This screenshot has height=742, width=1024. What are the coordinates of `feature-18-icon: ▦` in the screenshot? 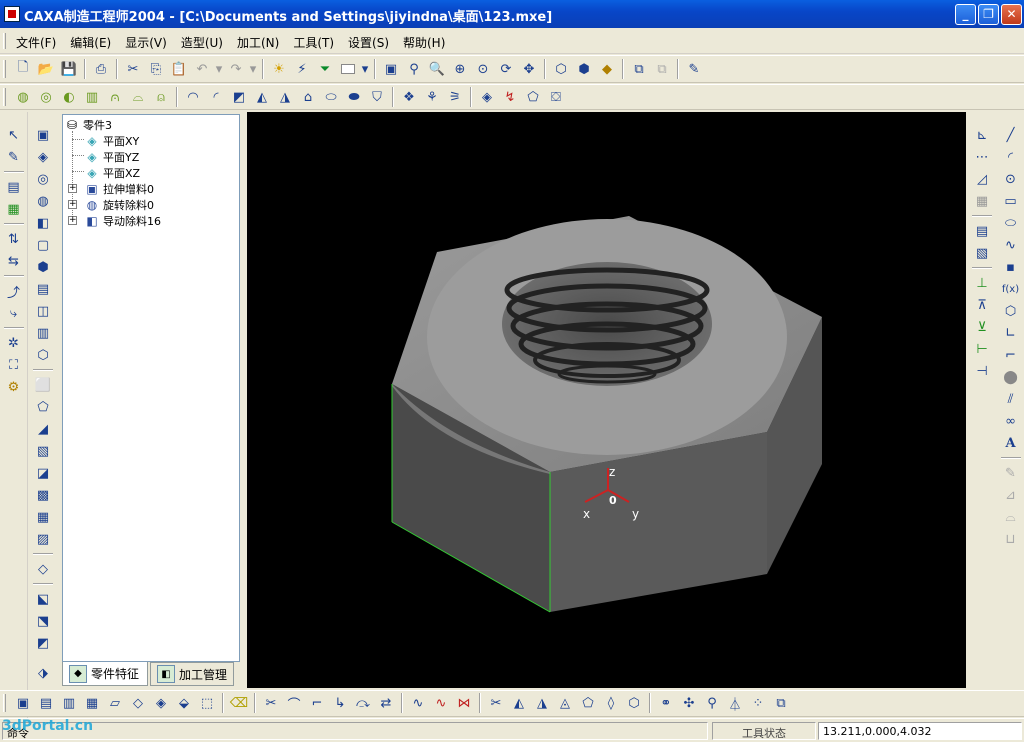 It's located at (43, 517).